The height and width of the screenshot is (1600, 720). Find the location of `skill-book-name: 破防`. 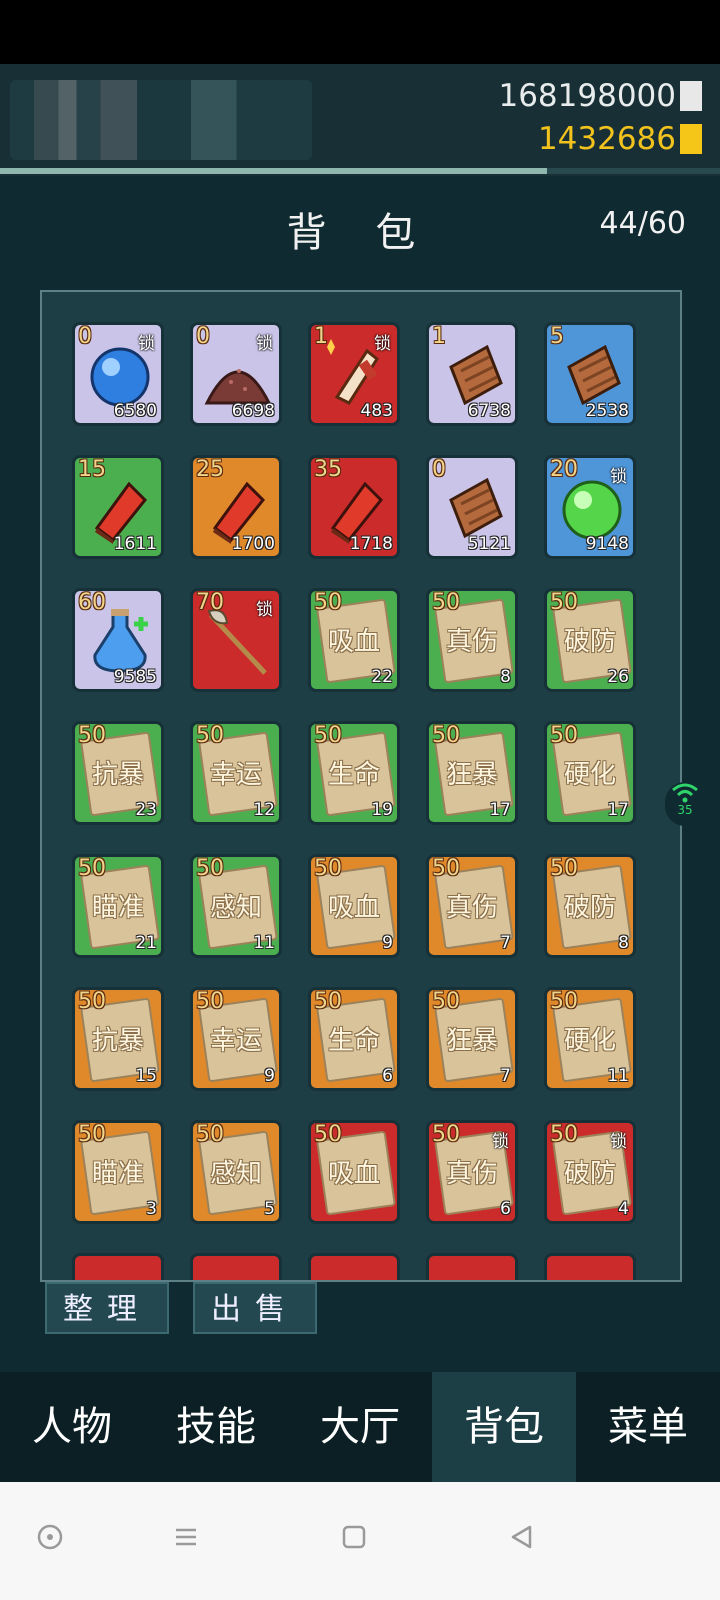

skill-book-name: 破防 is located at coordinates (589, 908).